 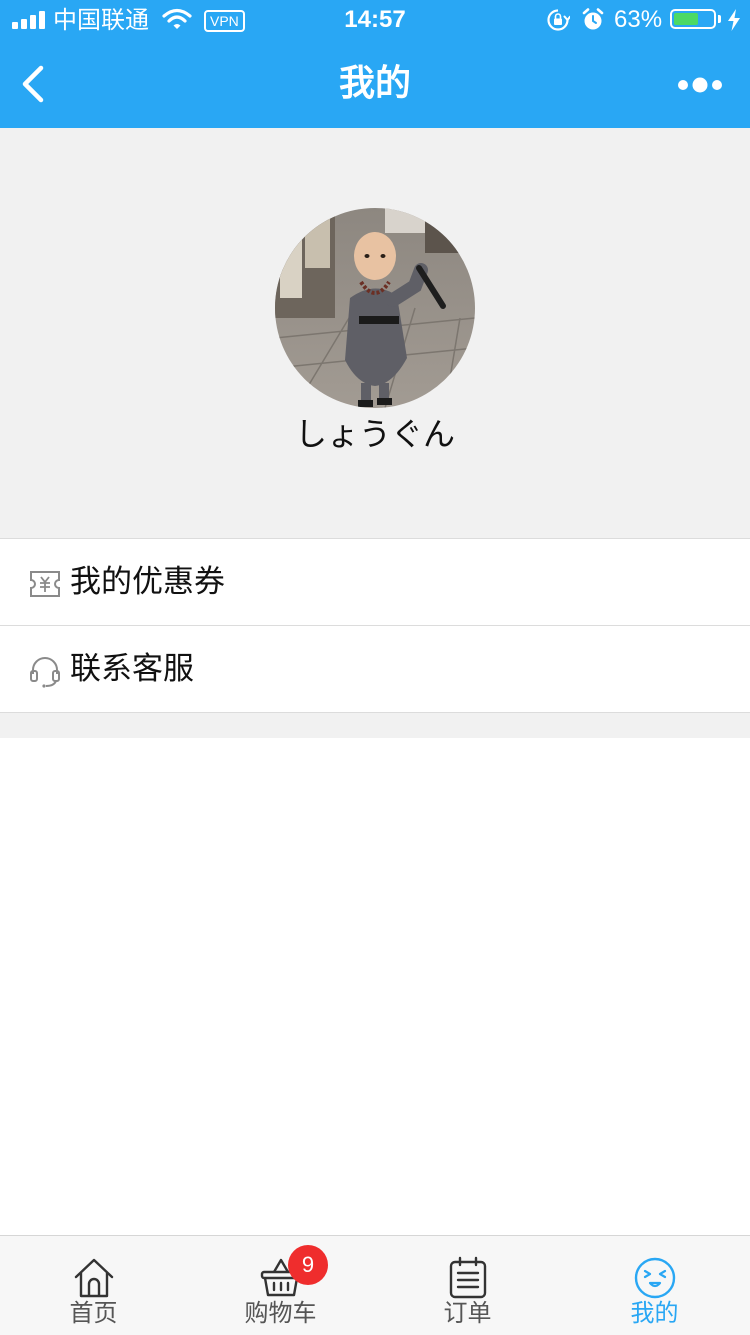 I want to click on tab-cart: 购物车, so click(x=280, y=1285).